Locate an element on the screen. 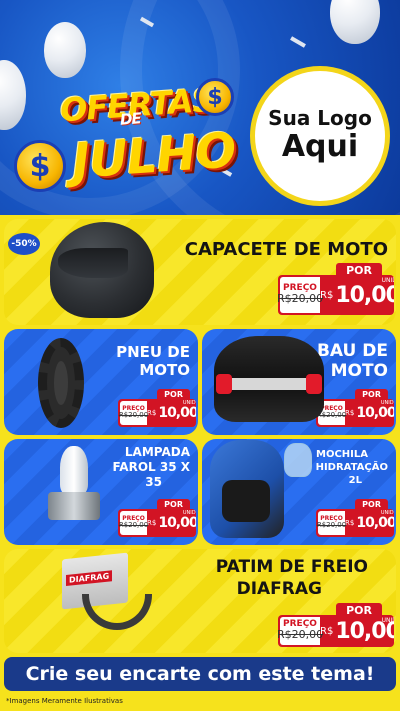 Image resolution: width=400 pixels, height=711 pixels. helmet-image is located at coordinates (102, 270).